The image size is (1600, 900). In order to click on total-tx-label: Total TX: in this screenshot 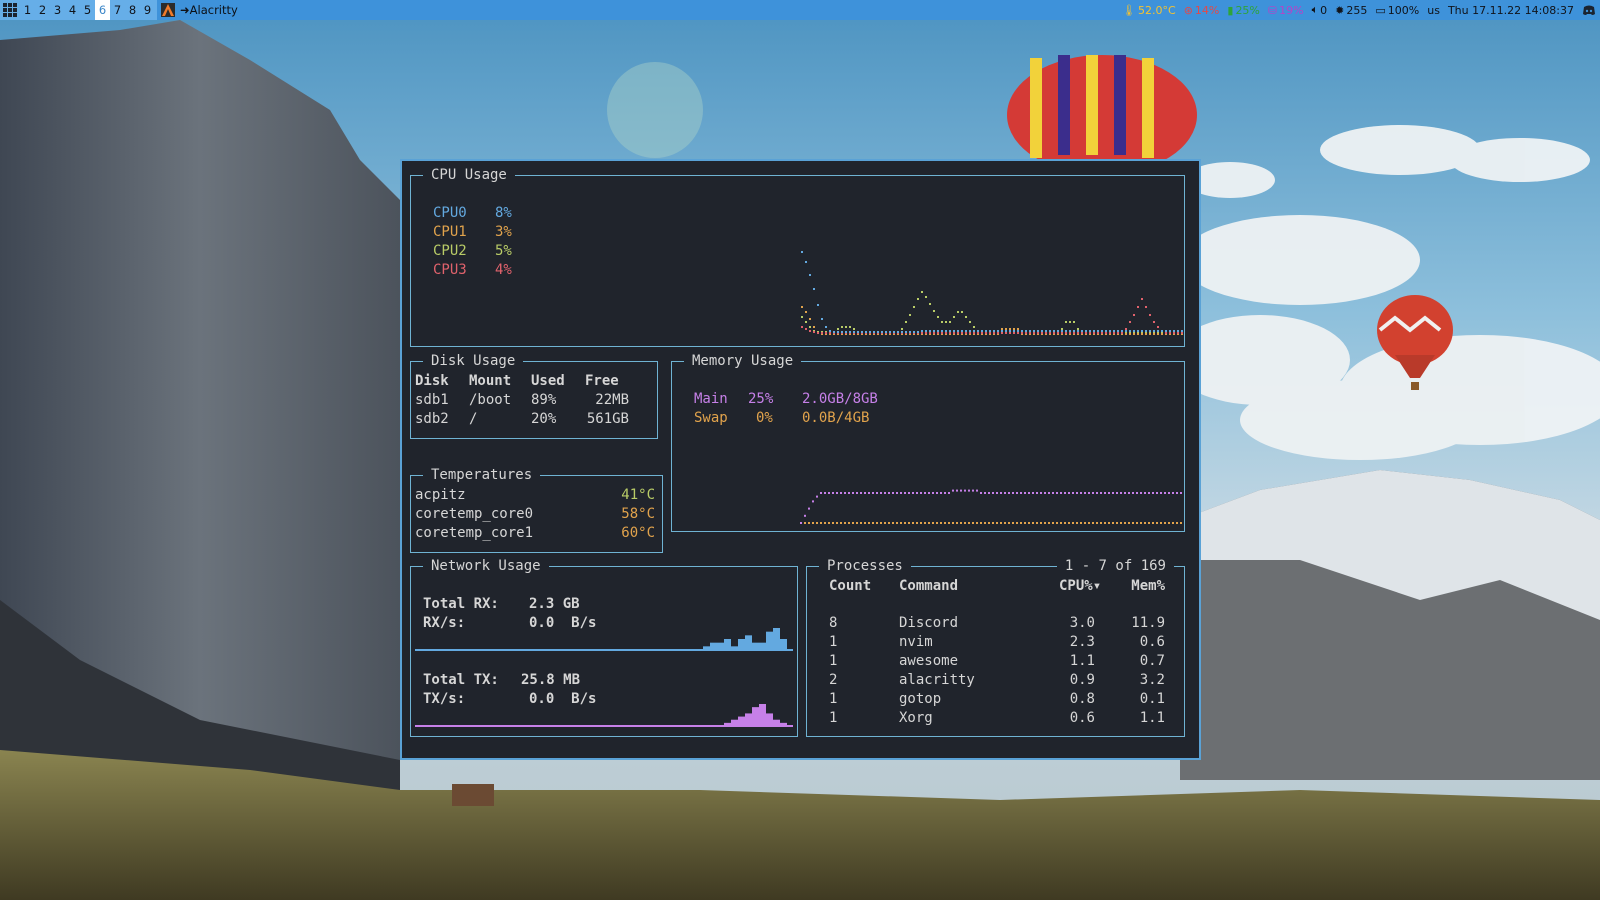, I will do `click(461, 680)`.